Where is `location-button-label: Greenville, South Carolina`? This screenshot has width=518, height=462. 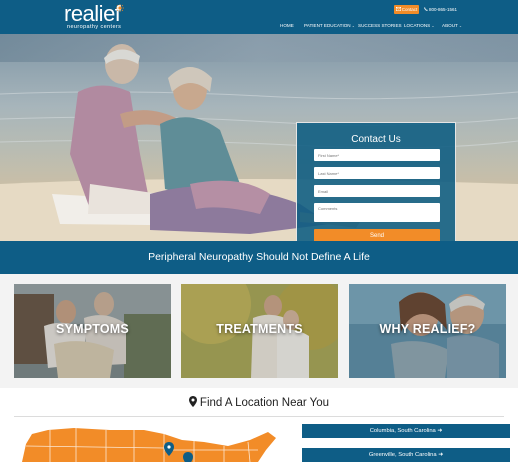
location-button-label: Greenville, South Carolina is located at coordinates (402, 455).